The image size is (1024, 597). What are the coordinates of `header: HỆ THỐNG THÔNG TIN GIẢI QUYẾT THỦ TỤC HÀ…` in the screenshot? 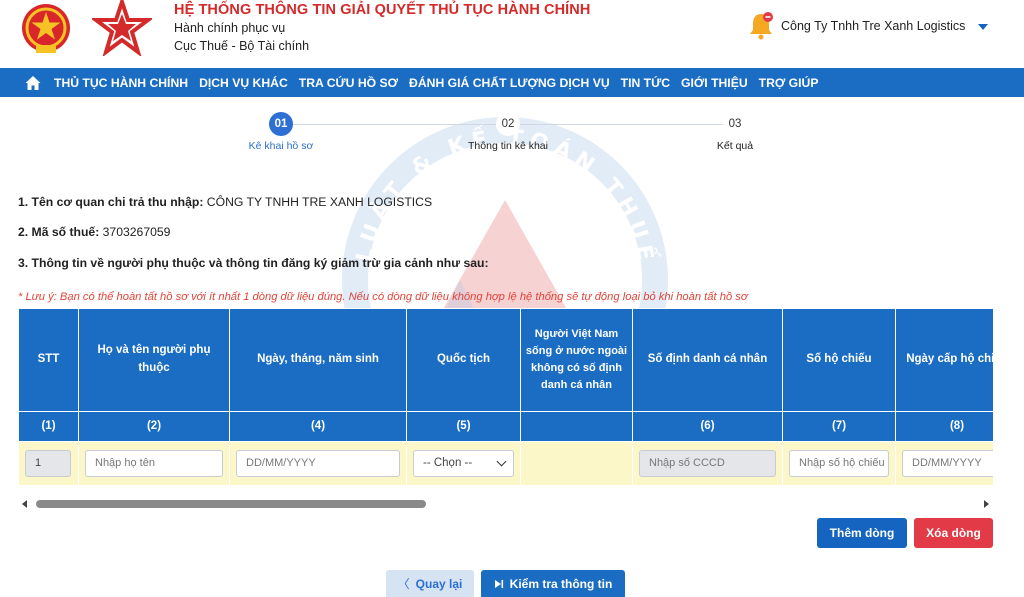 It's located at (512, 34).